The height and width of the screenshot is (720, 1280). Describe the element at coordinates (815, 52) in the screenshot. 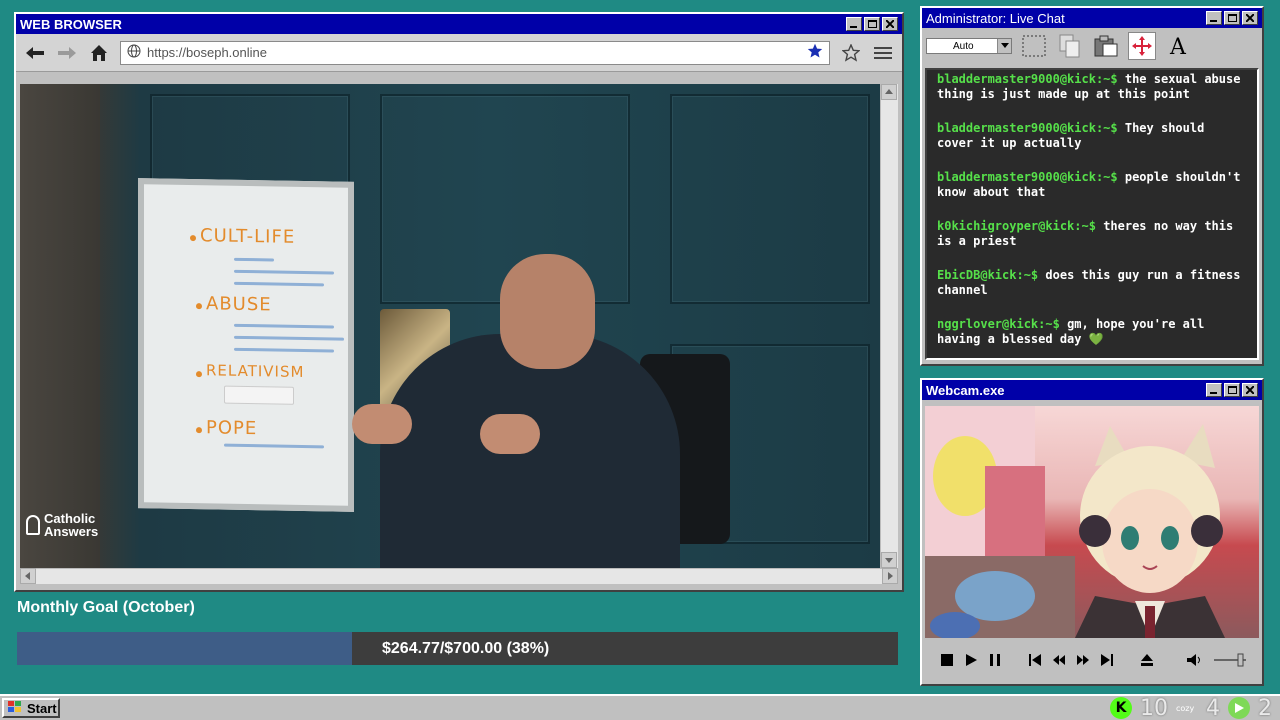

I see `bookmarked-star-icon` at that location.